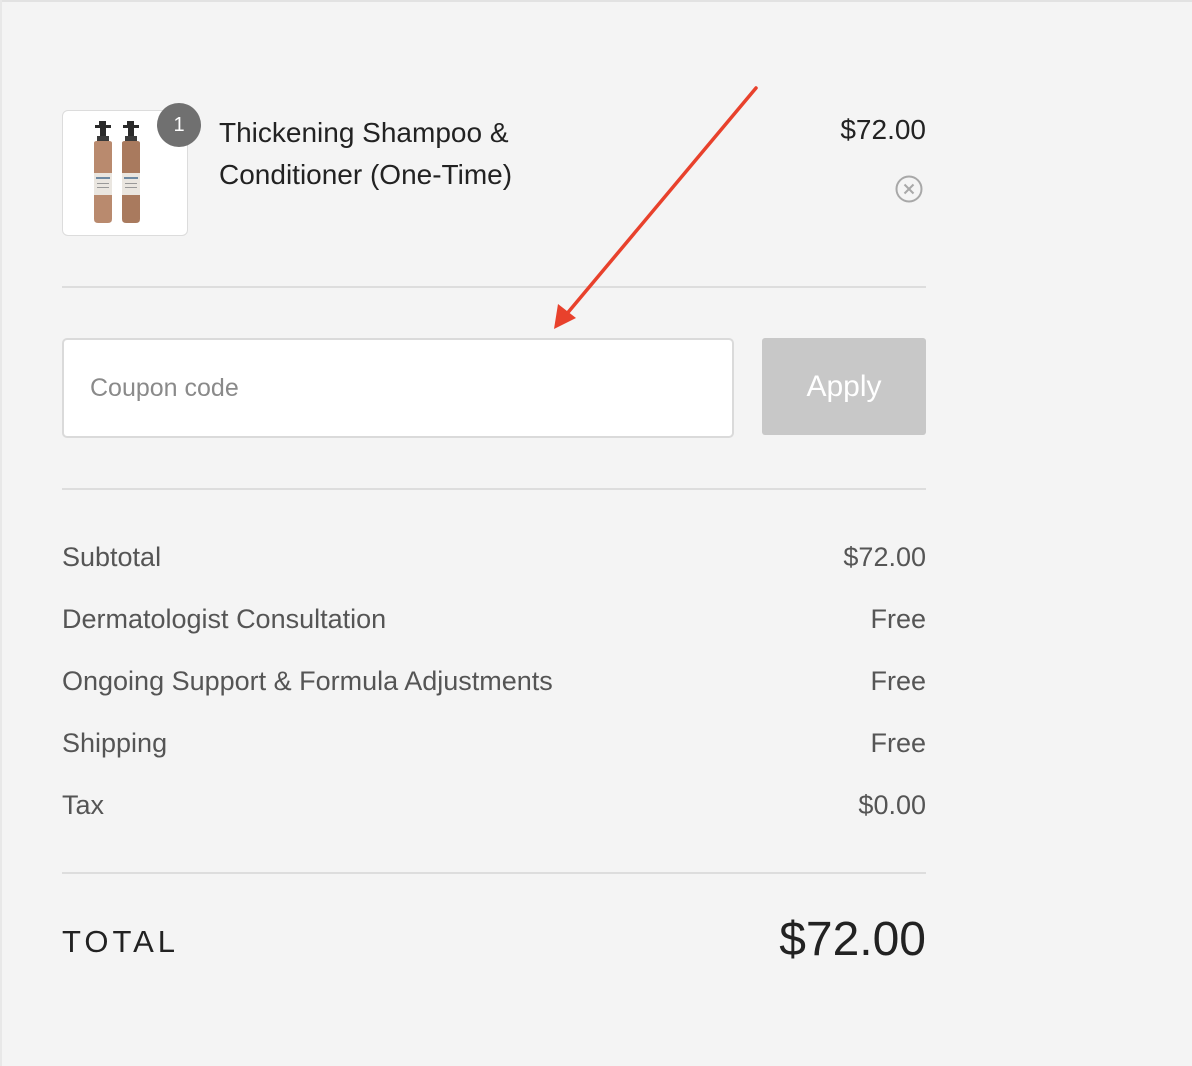  Describe the element at coordinates (179, 125) in the screenshot. I see `quantity-badge: 1` at that location.